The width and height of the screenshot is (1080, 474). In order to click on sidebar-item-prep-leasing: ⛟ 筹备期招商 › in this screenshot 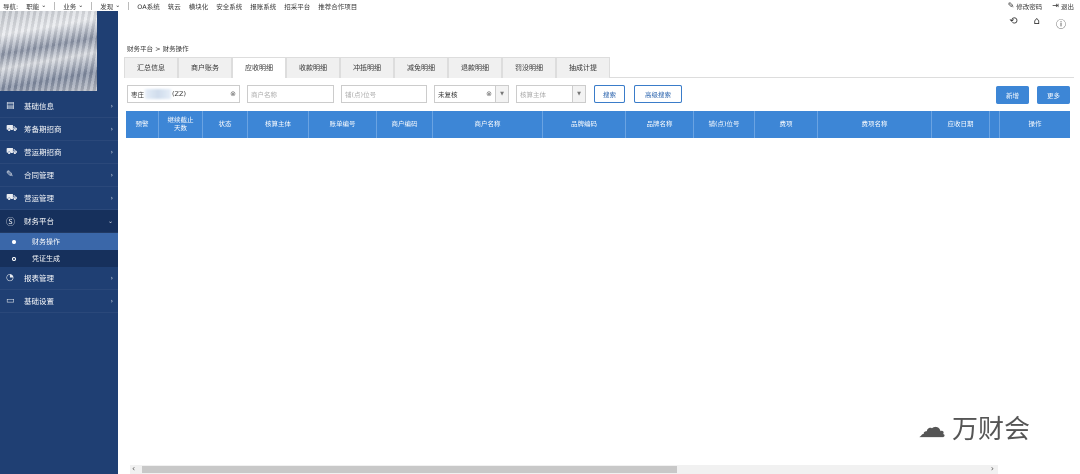, I will do `click(59, 129)`.